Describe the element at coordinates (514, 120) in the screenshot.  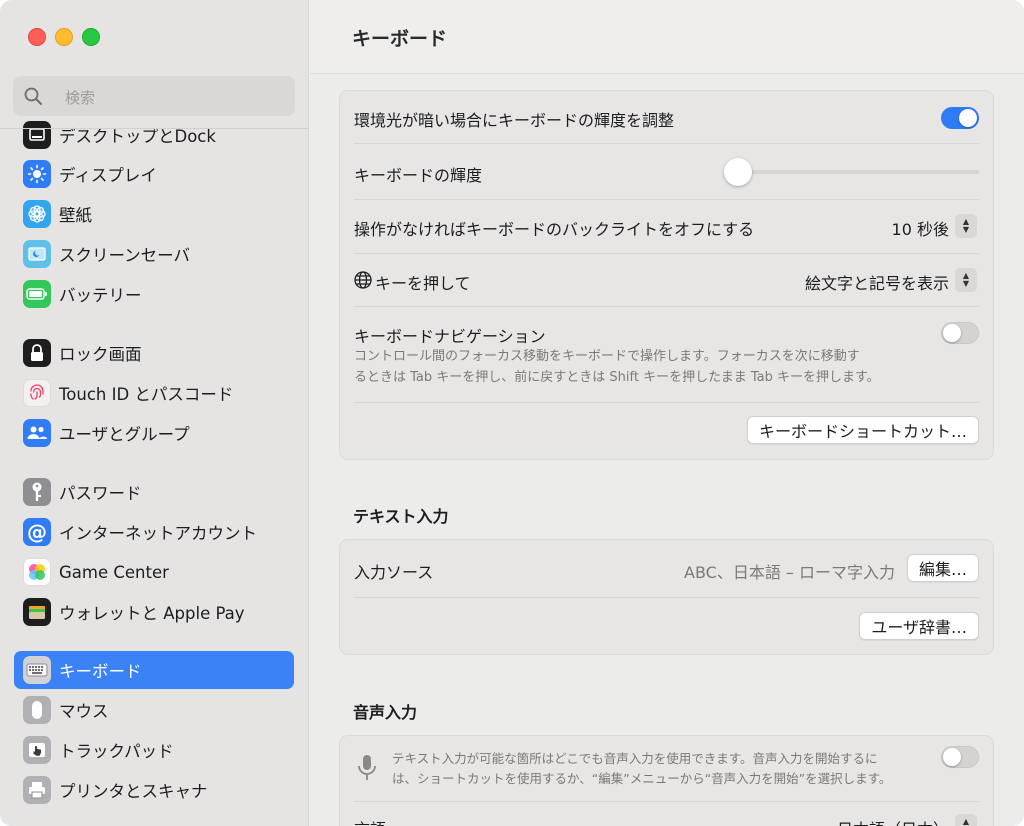
I see `ambient-brightness-label: 環境光が暗い場合にキーボードの輝度を調整` at that location.